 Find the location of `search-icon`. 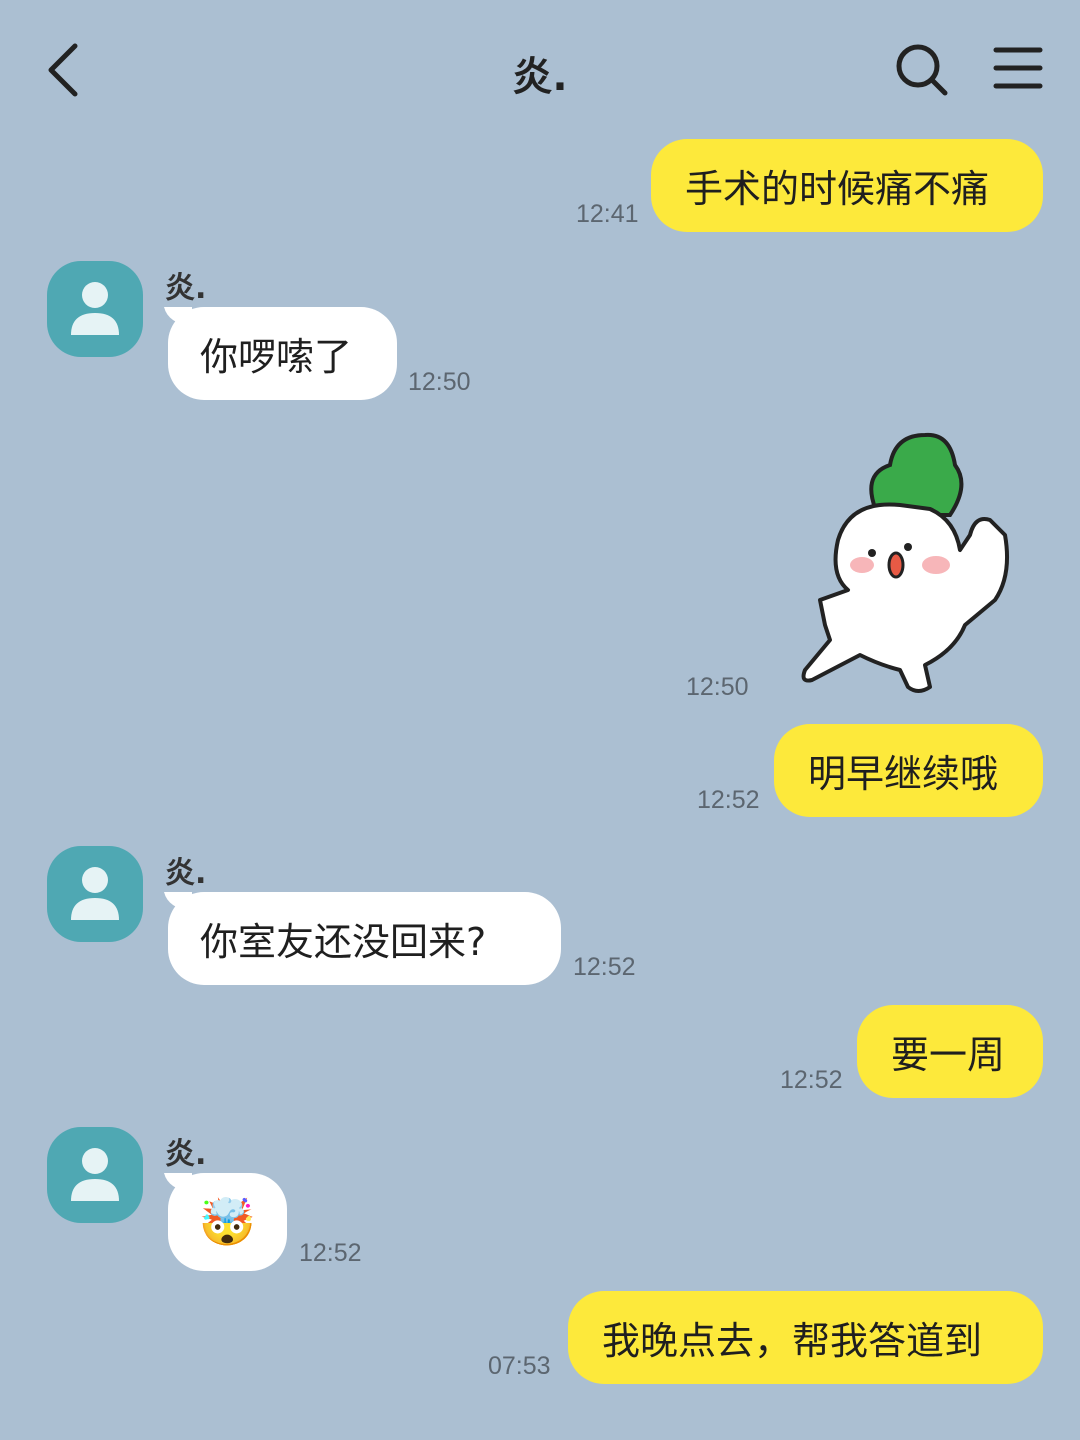

search-icon is located at coordinates (921, 70).